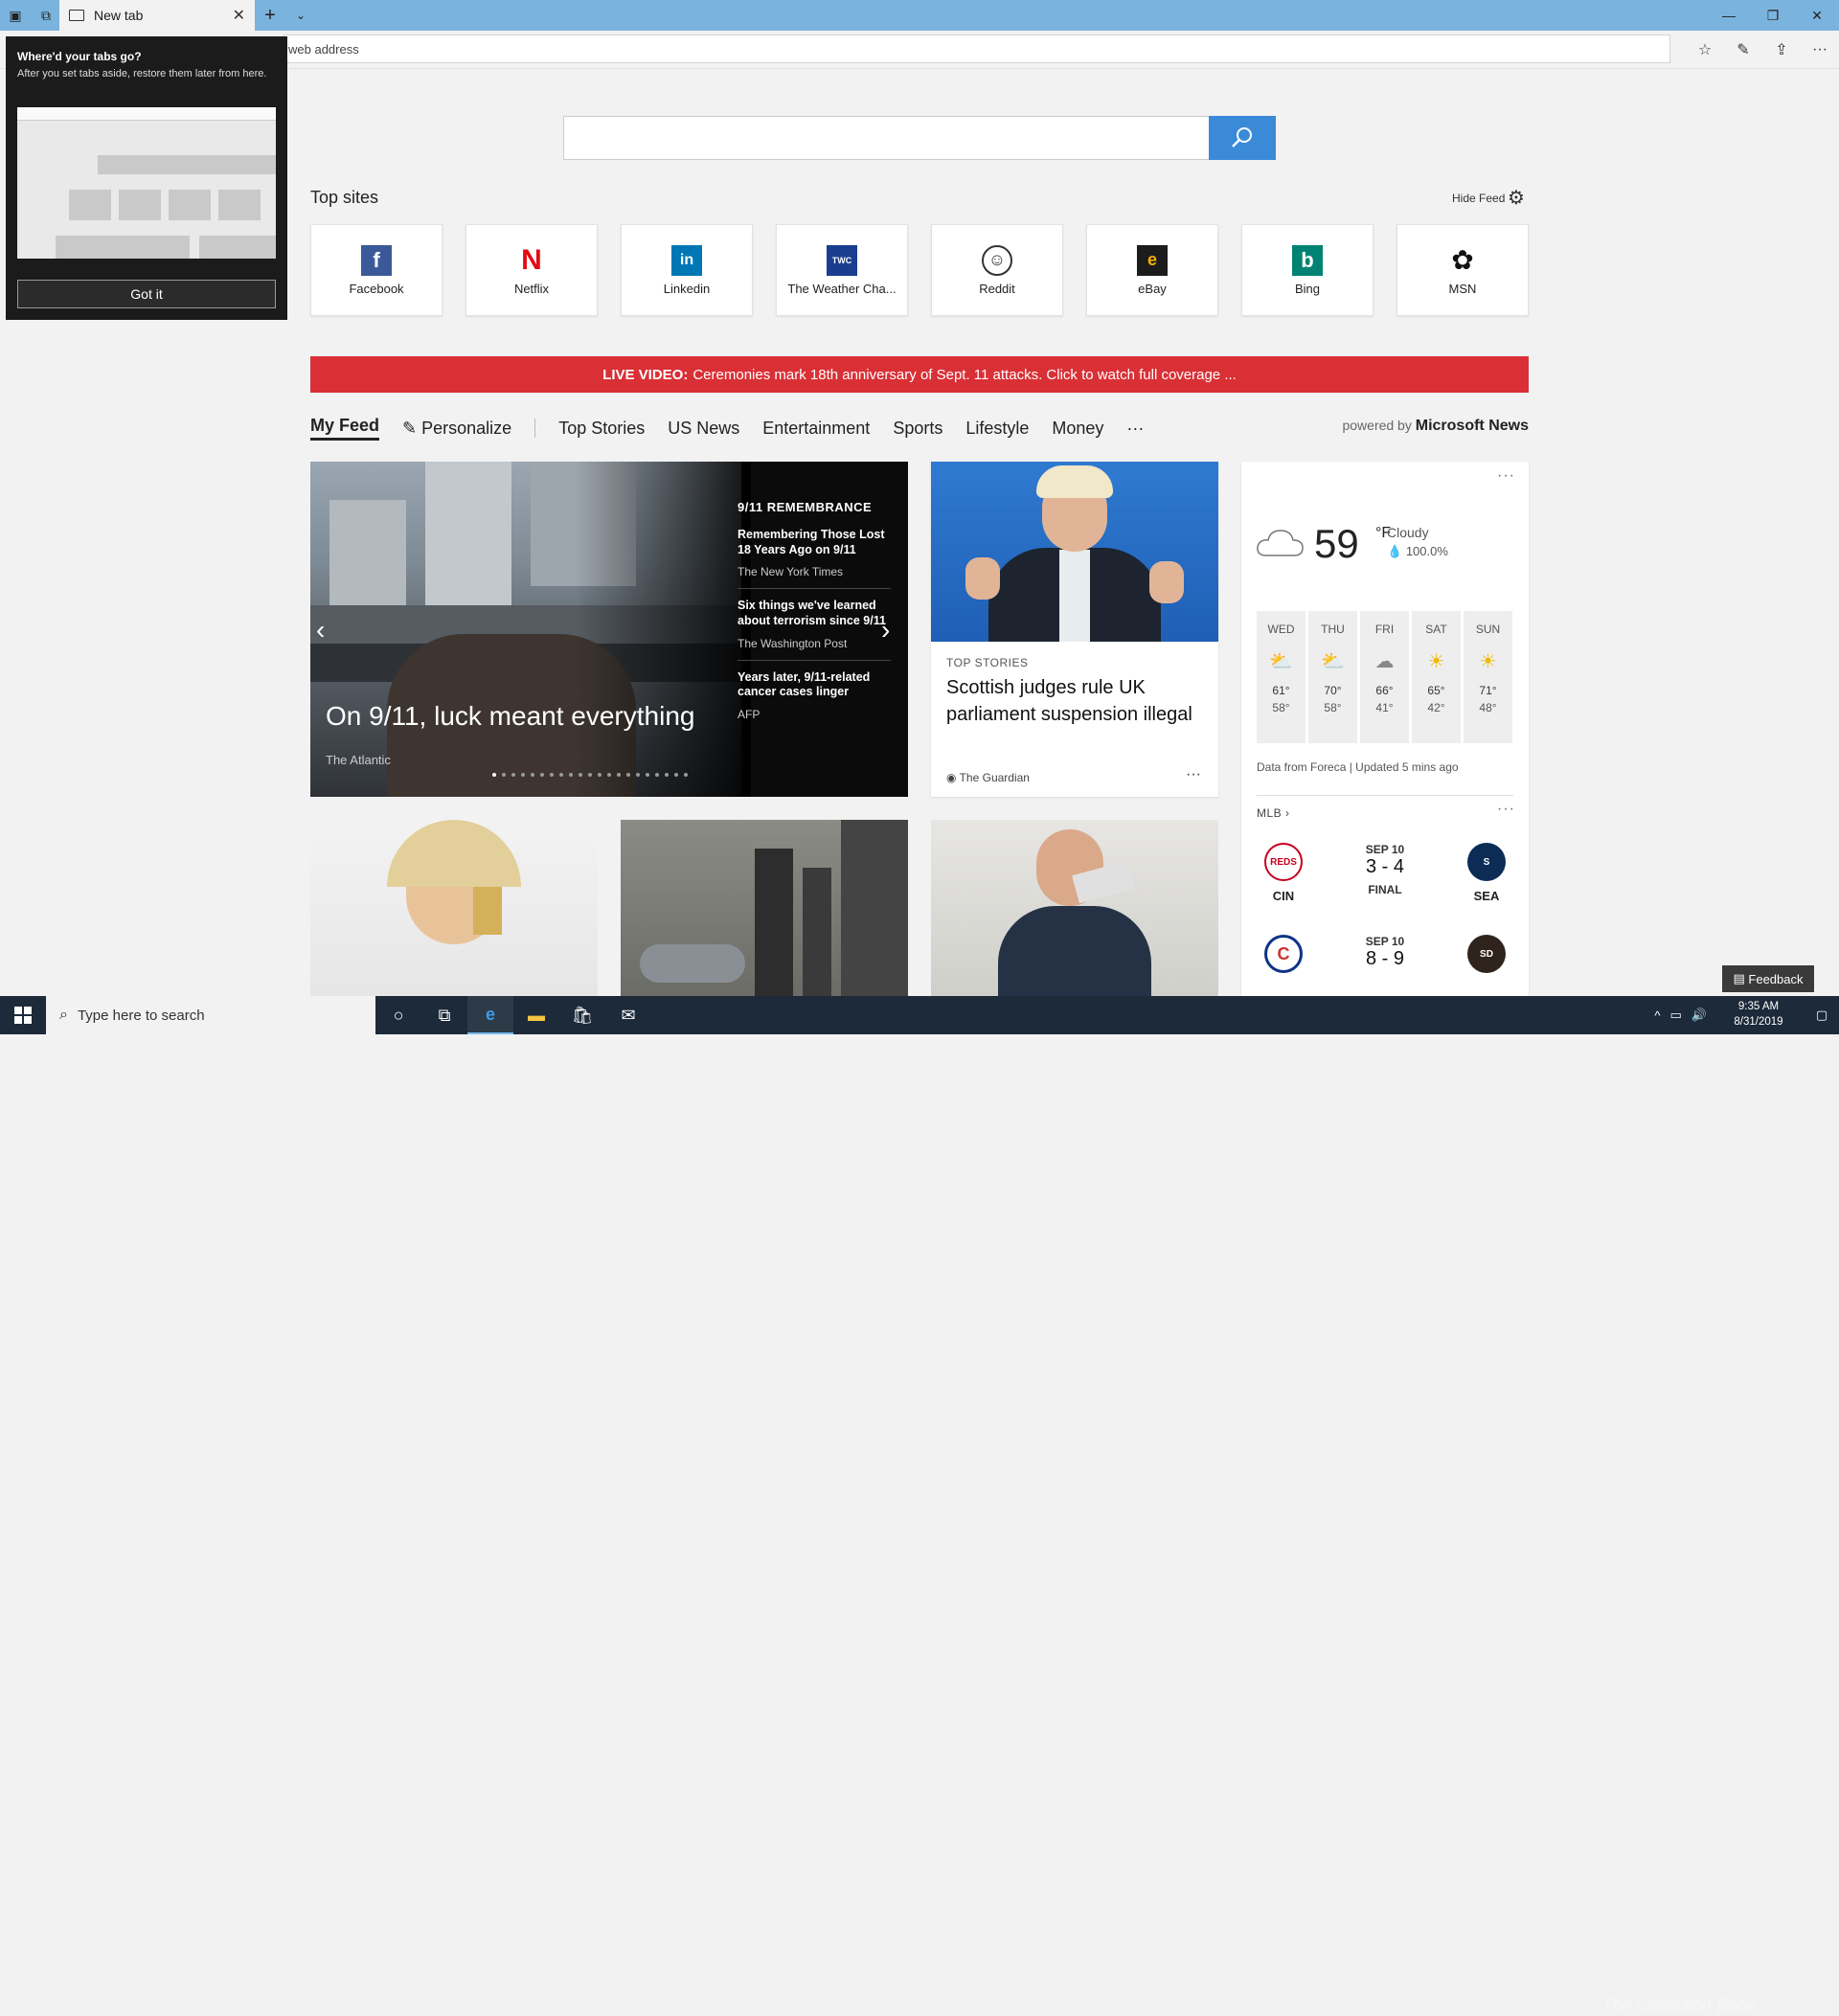 Image resolution: width=1839 pixels, height=2016 pixels. What do you see at coordinates (703, 429) in the screenshot?
I see `tab-us-news: US News` at bounding box center [703, 429].